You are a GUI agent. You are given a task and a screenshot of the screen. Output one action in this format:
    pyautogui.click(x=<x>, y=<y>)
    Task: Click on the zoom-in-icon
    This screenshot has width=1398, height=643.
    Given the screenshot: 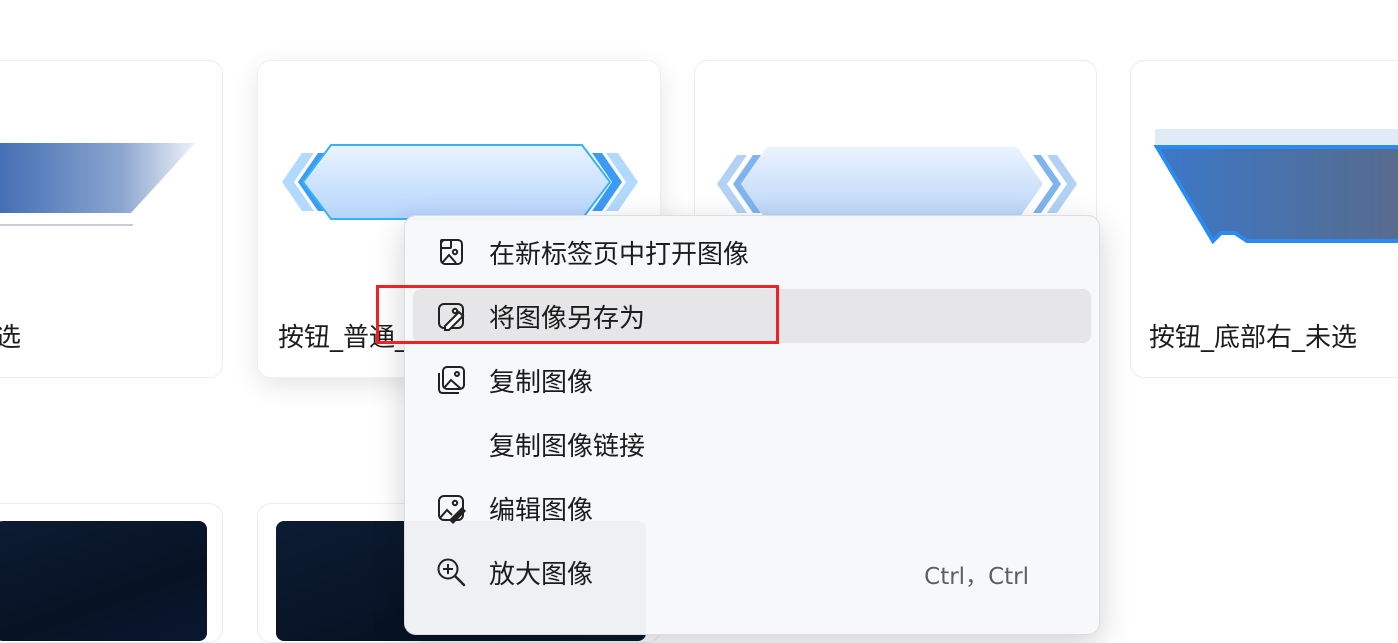 What is the action you would take?
    pyautogui.click(x=451, y=572)
    